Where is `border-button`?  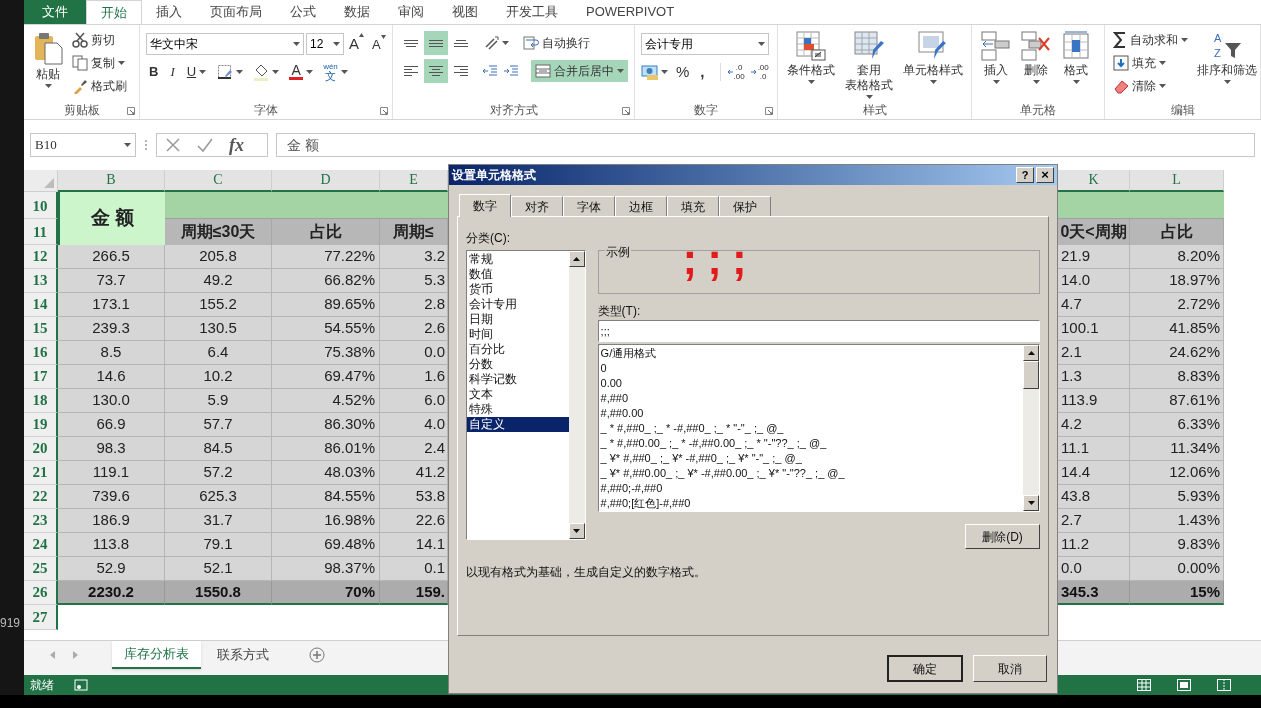 border-button is located at coordinates (230, 71).